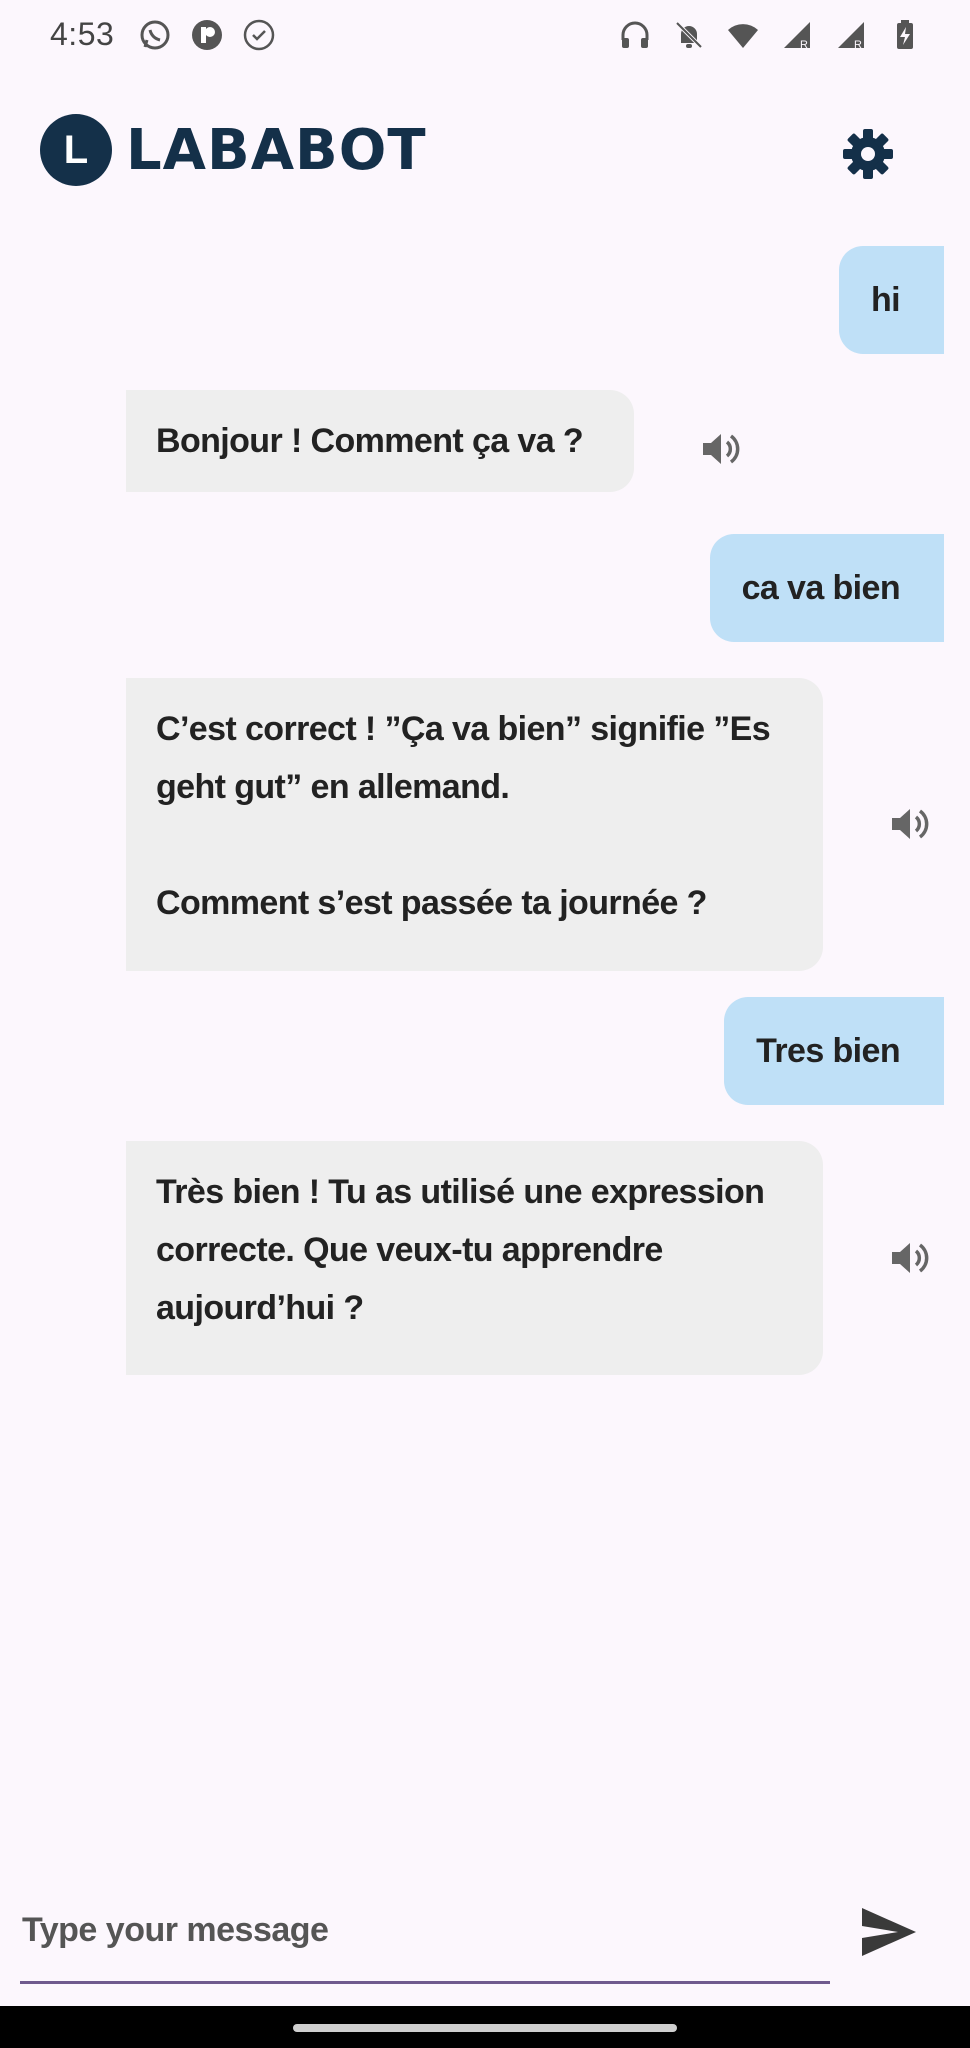  Describe the element at coordinates (770, 35) in the screenshot. I see `status-right-icons: R R` at that location.